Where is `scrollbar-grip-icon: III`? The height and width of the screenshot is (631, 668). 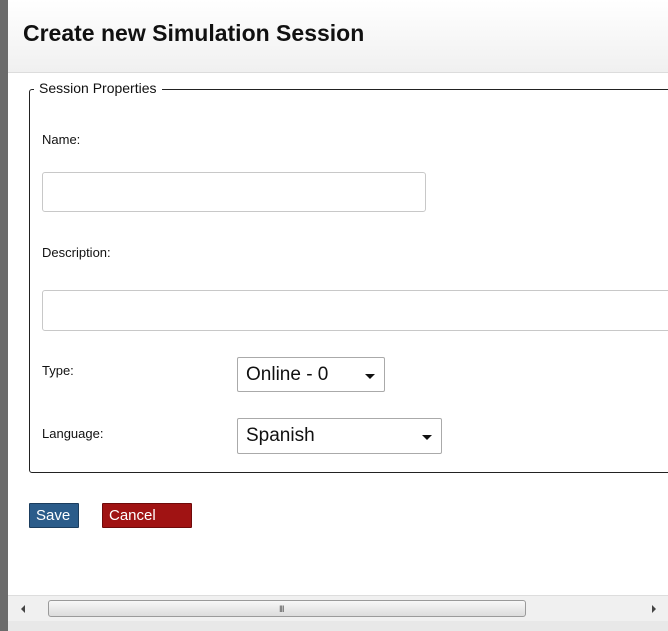 scrollbar-grip-icon: III is located at coordinates (281, 609).